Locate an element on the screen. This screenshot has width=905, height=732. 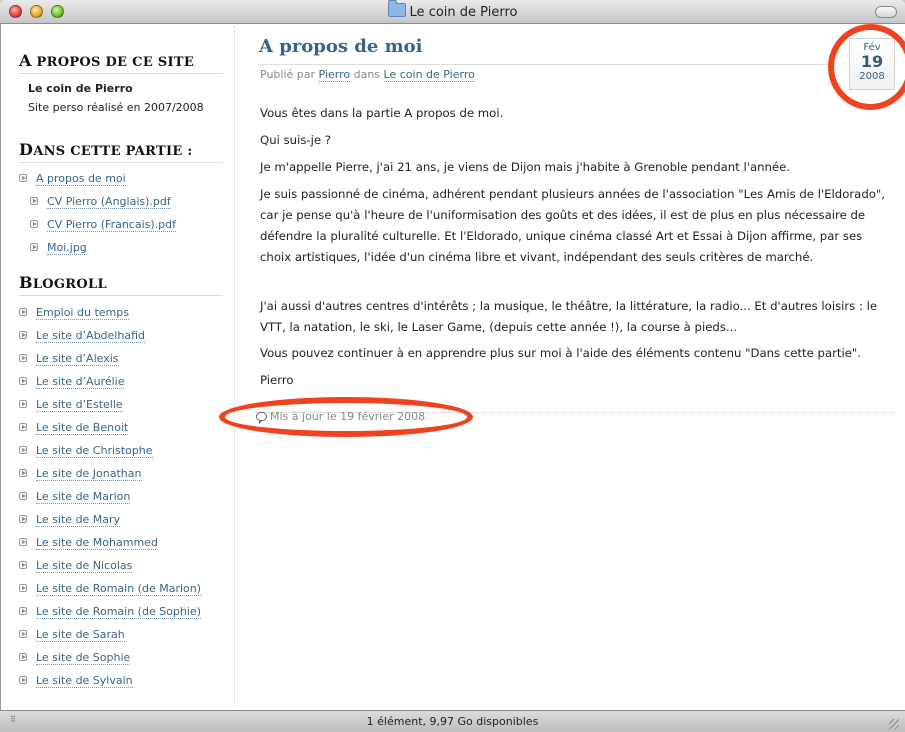
section-link-cv-english: CV Pierro (Anglais).pdf is located at coordinates (100, 202).